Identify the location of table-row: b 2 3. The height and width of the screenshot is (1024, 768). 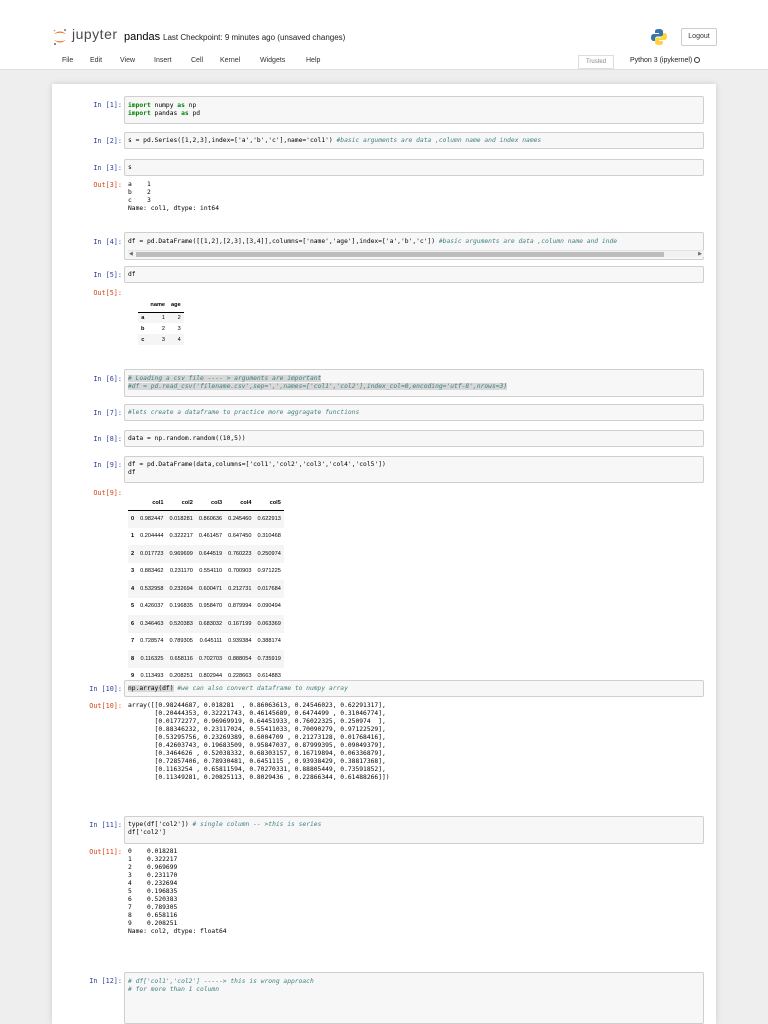
(161, 328).